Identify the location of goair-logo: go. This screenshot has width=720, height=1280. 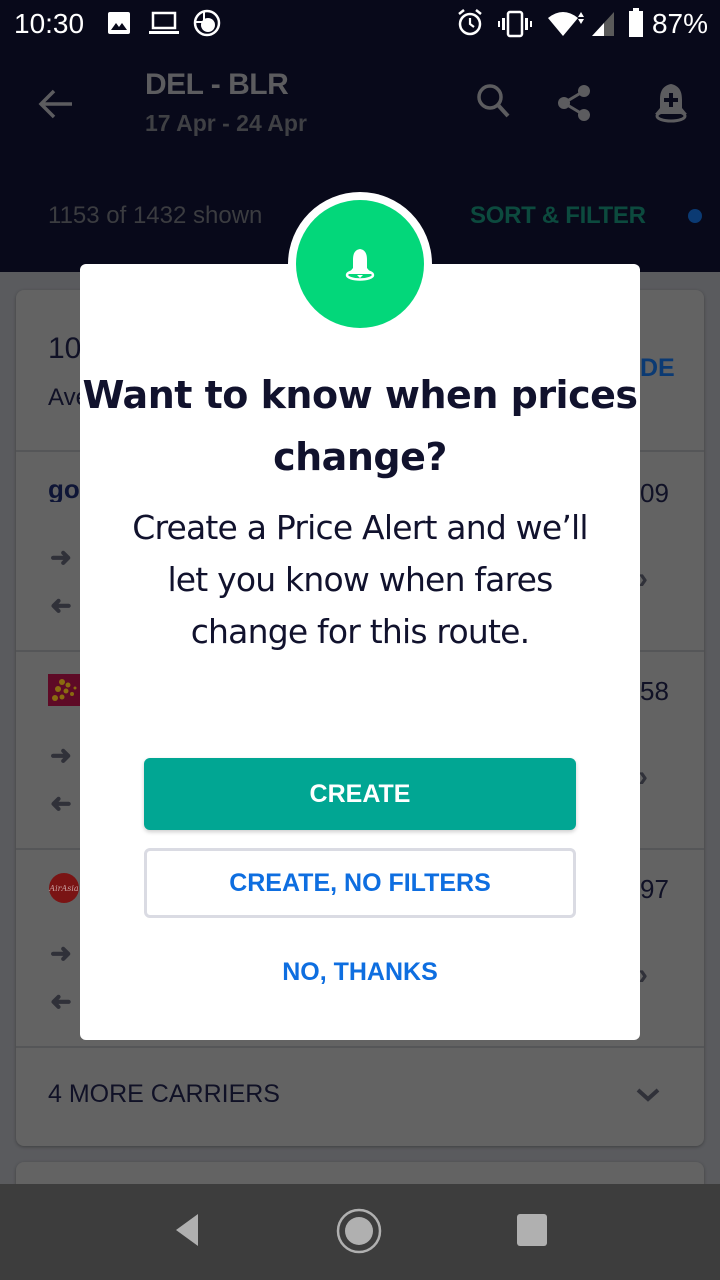
(64, 489).